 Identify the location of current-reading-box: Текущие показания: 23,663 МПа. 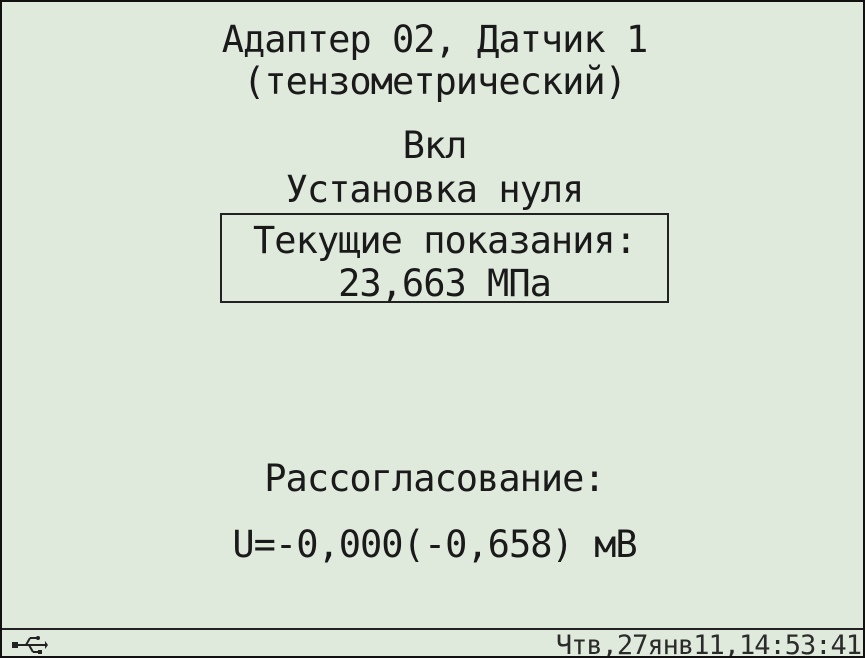
(444, 259).